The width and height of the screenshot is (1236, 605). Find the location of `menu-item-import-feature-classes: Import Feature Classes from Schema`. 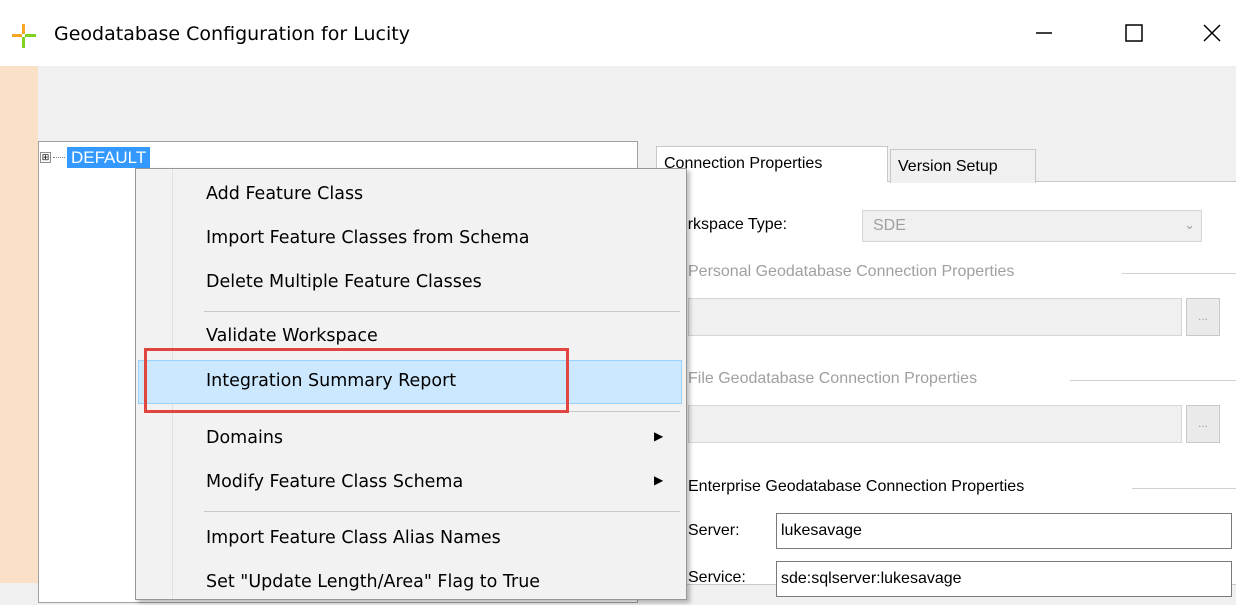

menu-item-import-feature-classes: Import Feature Classes from Schema is located at coordinates (410, 239).